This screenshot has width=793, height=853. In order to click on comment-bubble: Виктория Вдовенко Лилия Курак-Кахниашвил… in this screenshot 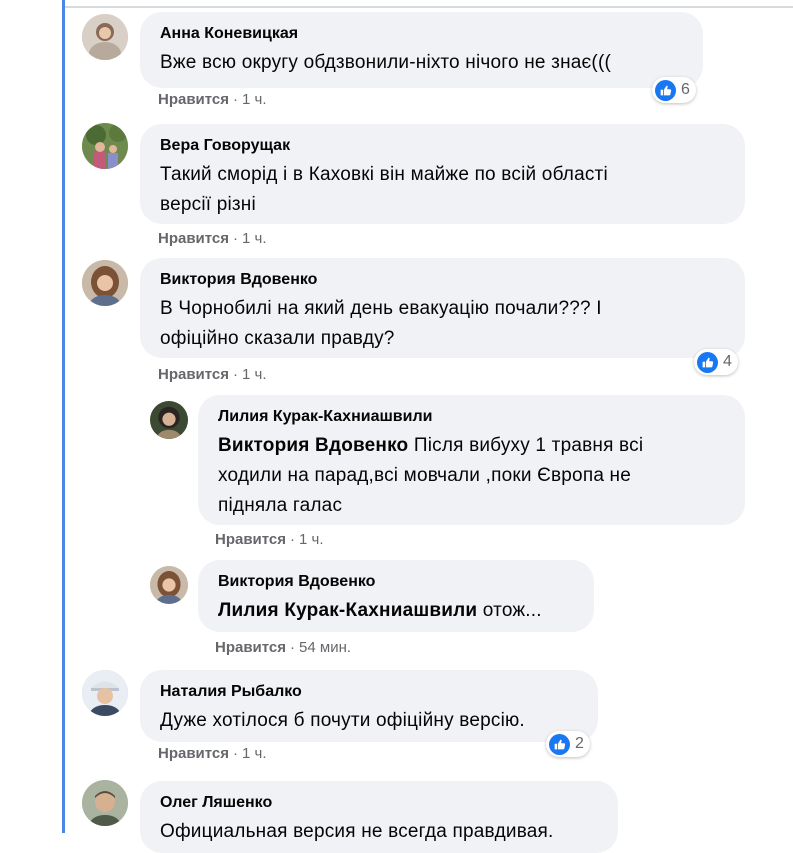, I will do `click(396, 596)`.